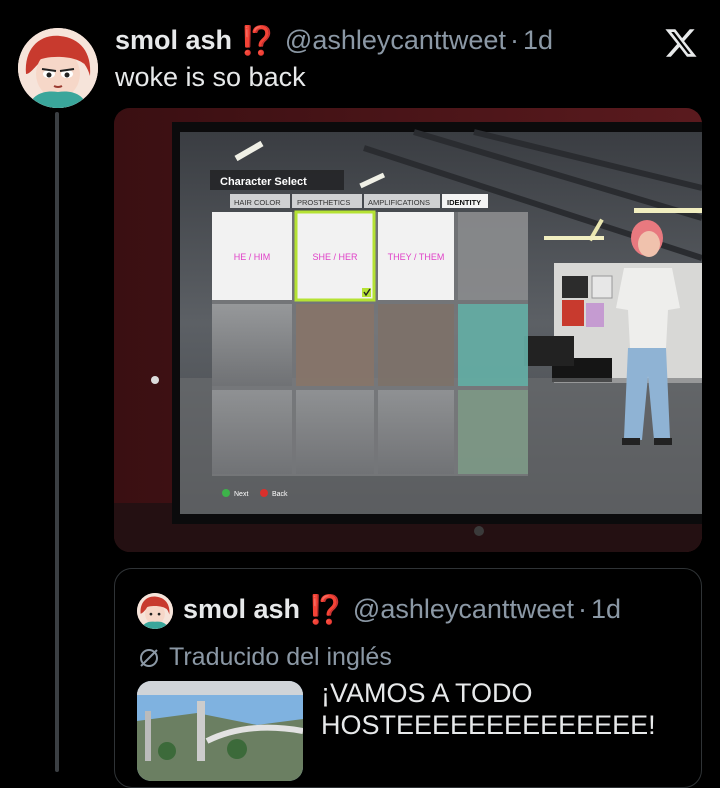  I want to click on quoted-media-thumbnail, so click(220, 731).